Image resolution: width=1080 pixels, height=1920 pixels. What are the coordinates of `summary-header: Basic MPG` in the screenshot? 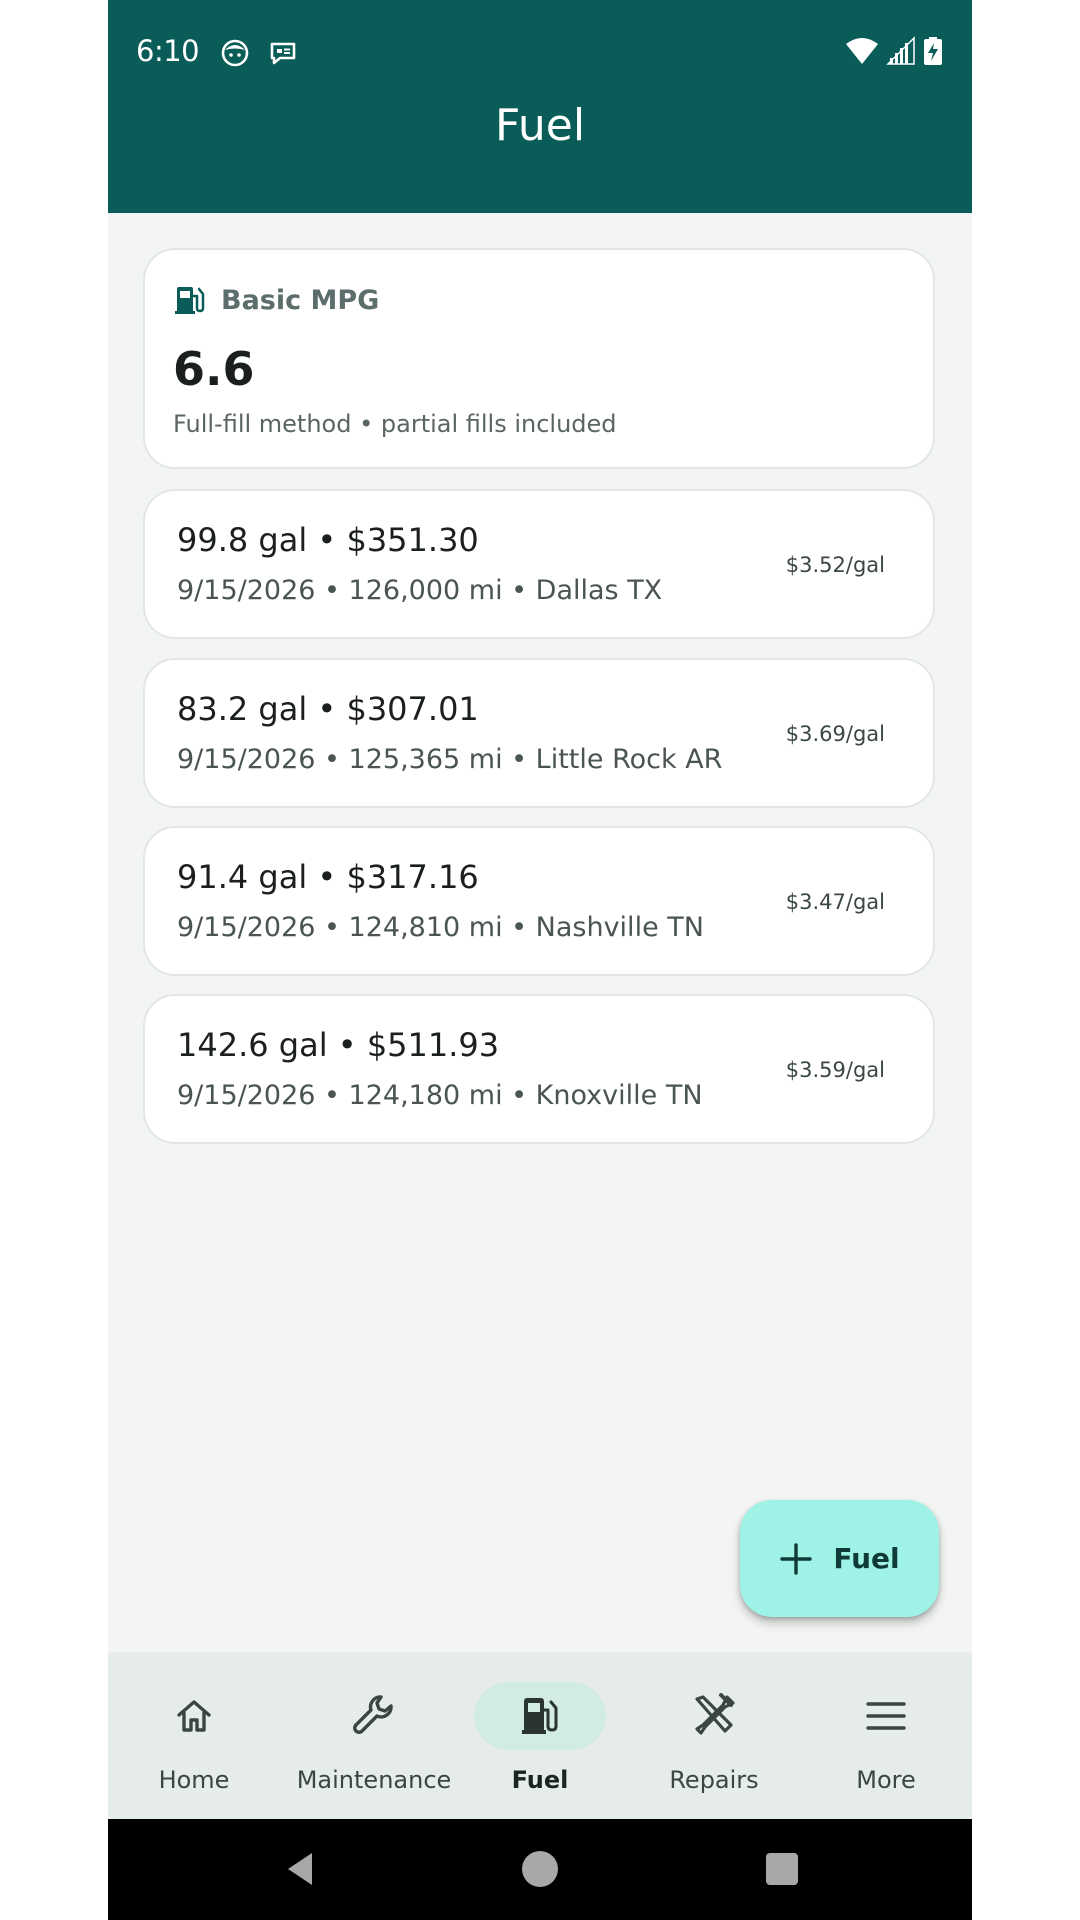 It's located at (277, 300).